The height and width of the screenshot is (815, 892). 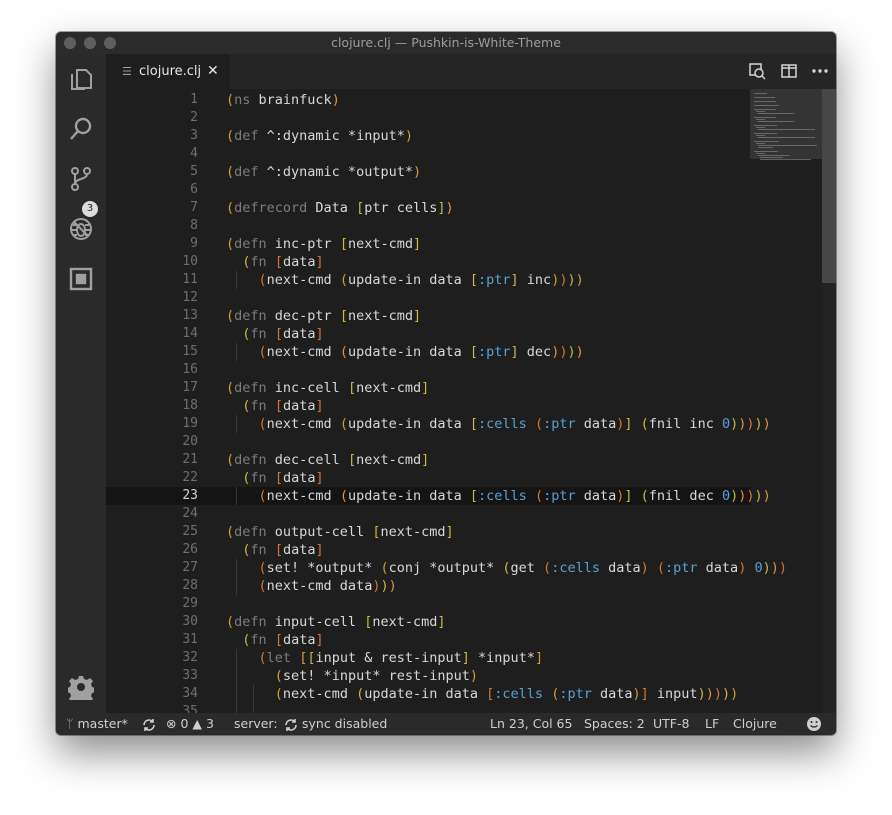 I want to click on code-line: 14 (fn [data], so click(x=428, y=334).